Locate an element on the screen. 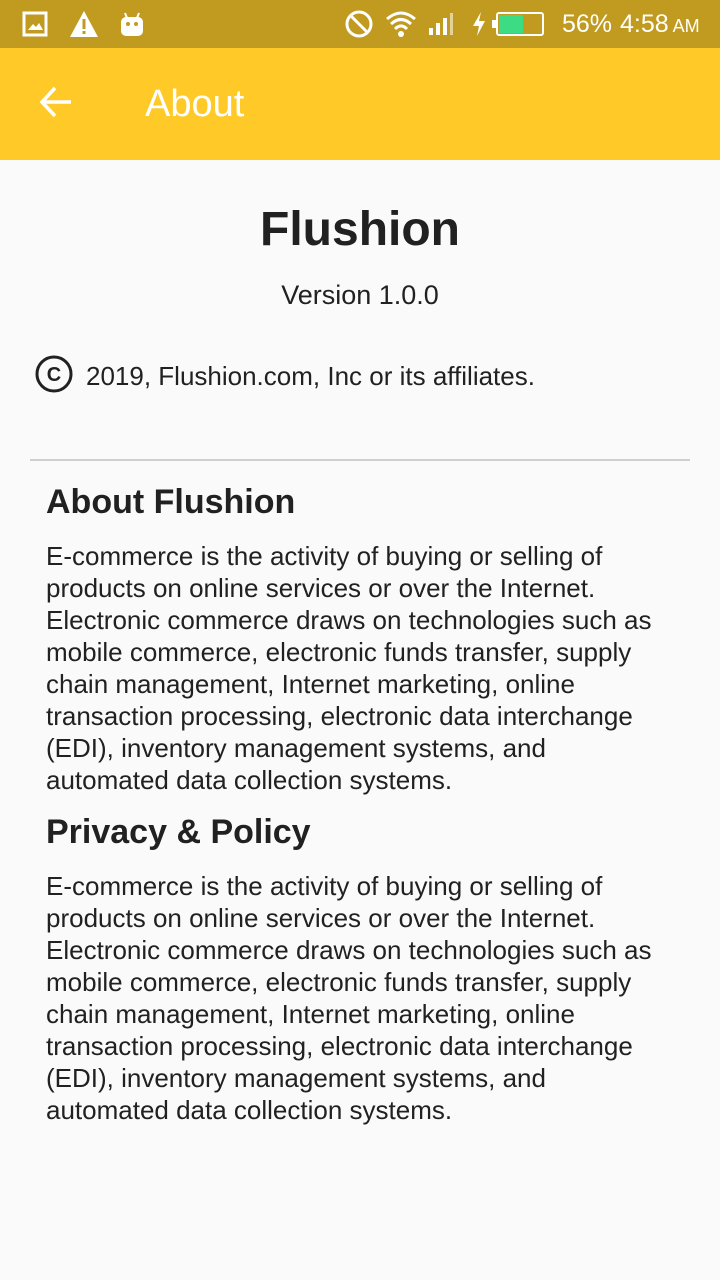 The image size is (720, 1280). charging-icon is located at coordinates (479, 24).